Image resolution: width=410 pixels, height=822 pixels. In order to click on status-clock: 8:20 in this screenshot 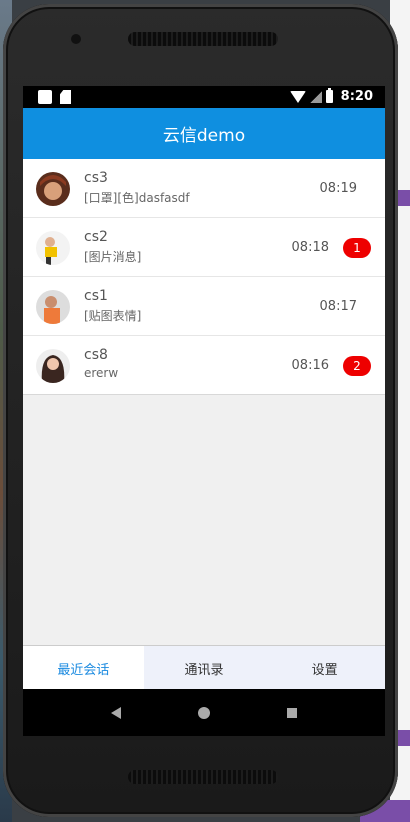, I will do `click(356, 96)`.